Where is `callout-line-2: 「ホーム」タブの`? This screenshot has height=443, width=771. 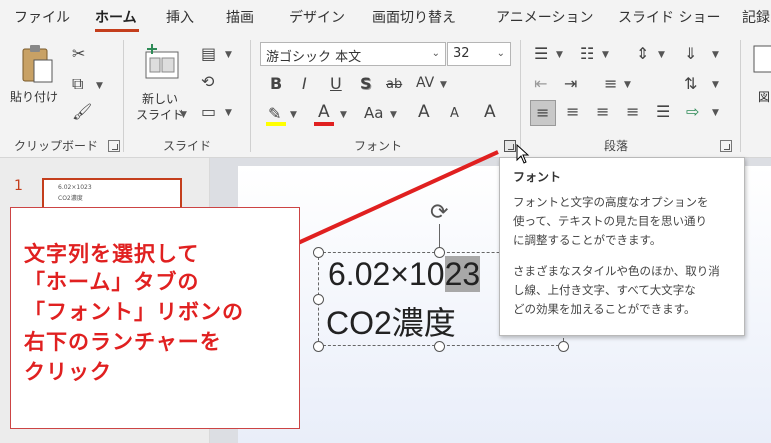
callout-line-2: 「ホーム」タブの is located at coordinates (112, 282).